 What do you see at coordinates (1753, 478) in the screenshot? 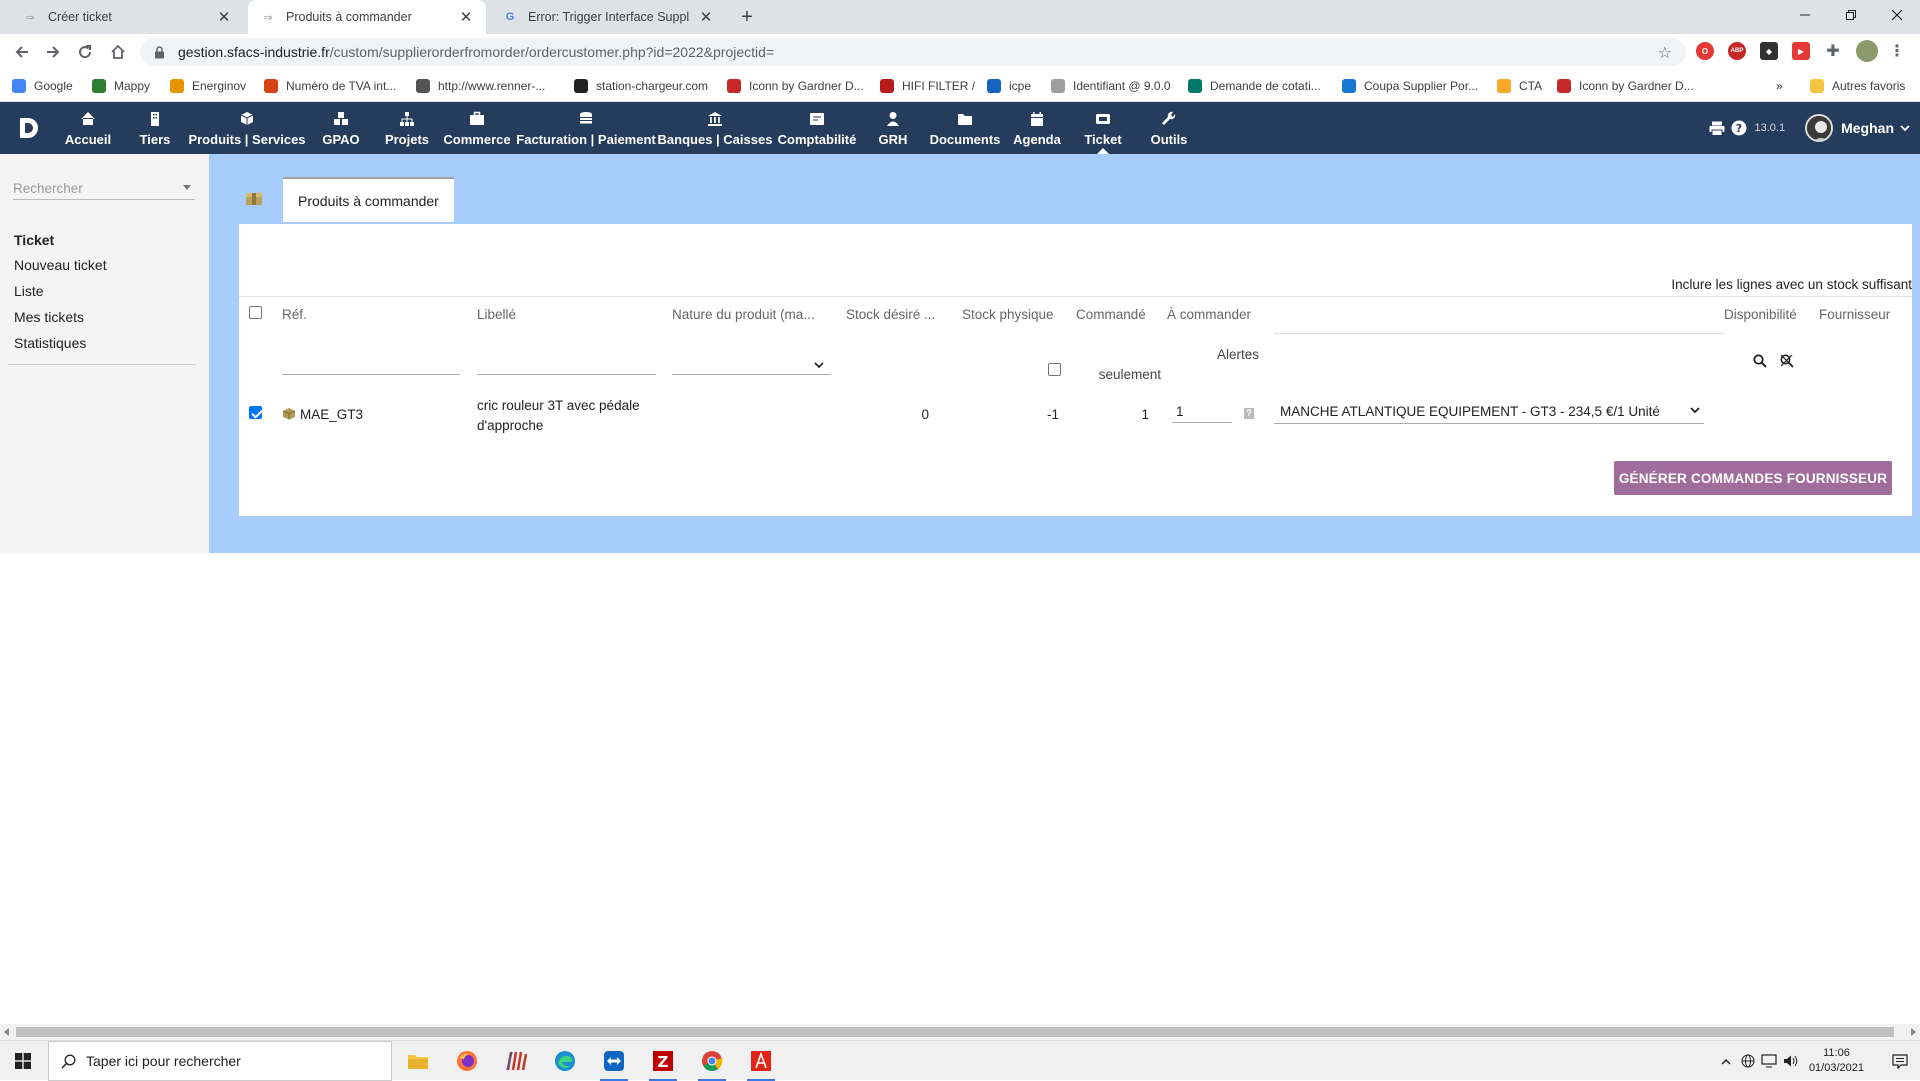
I see `generate-supplier-orders-button: GÉNÉRER COMMANDES FOURNISSEUR` at bounding box center [1753, 478].